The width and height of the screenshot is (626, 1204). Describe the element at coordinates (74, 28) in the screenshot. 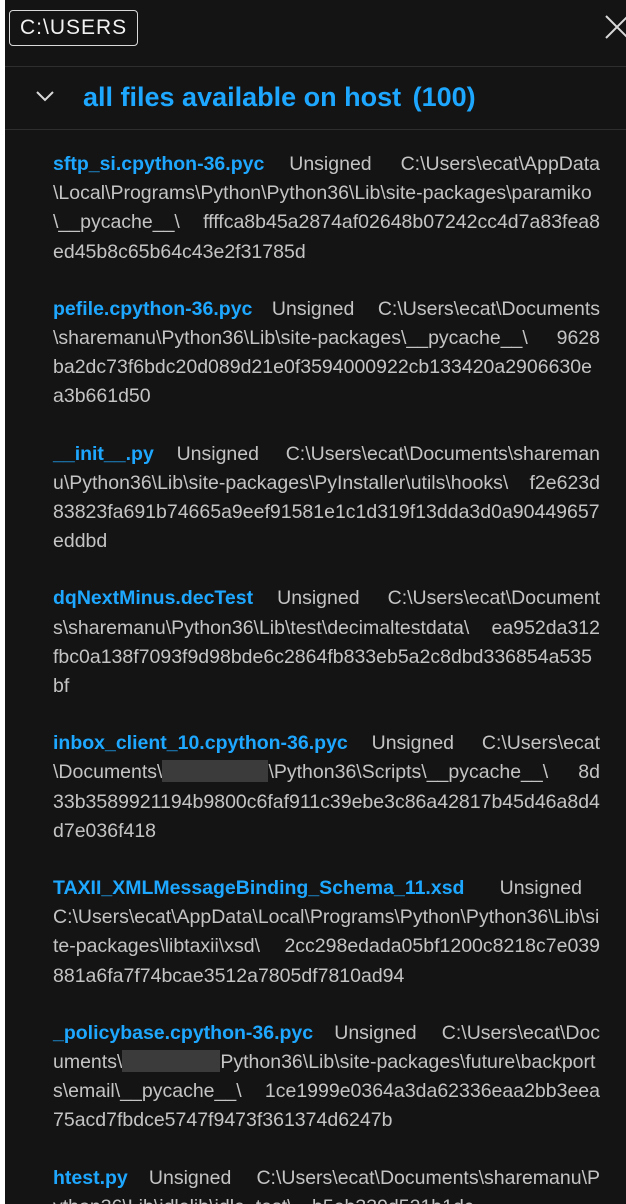

I see `path-chip: C:\USERS` at that location.